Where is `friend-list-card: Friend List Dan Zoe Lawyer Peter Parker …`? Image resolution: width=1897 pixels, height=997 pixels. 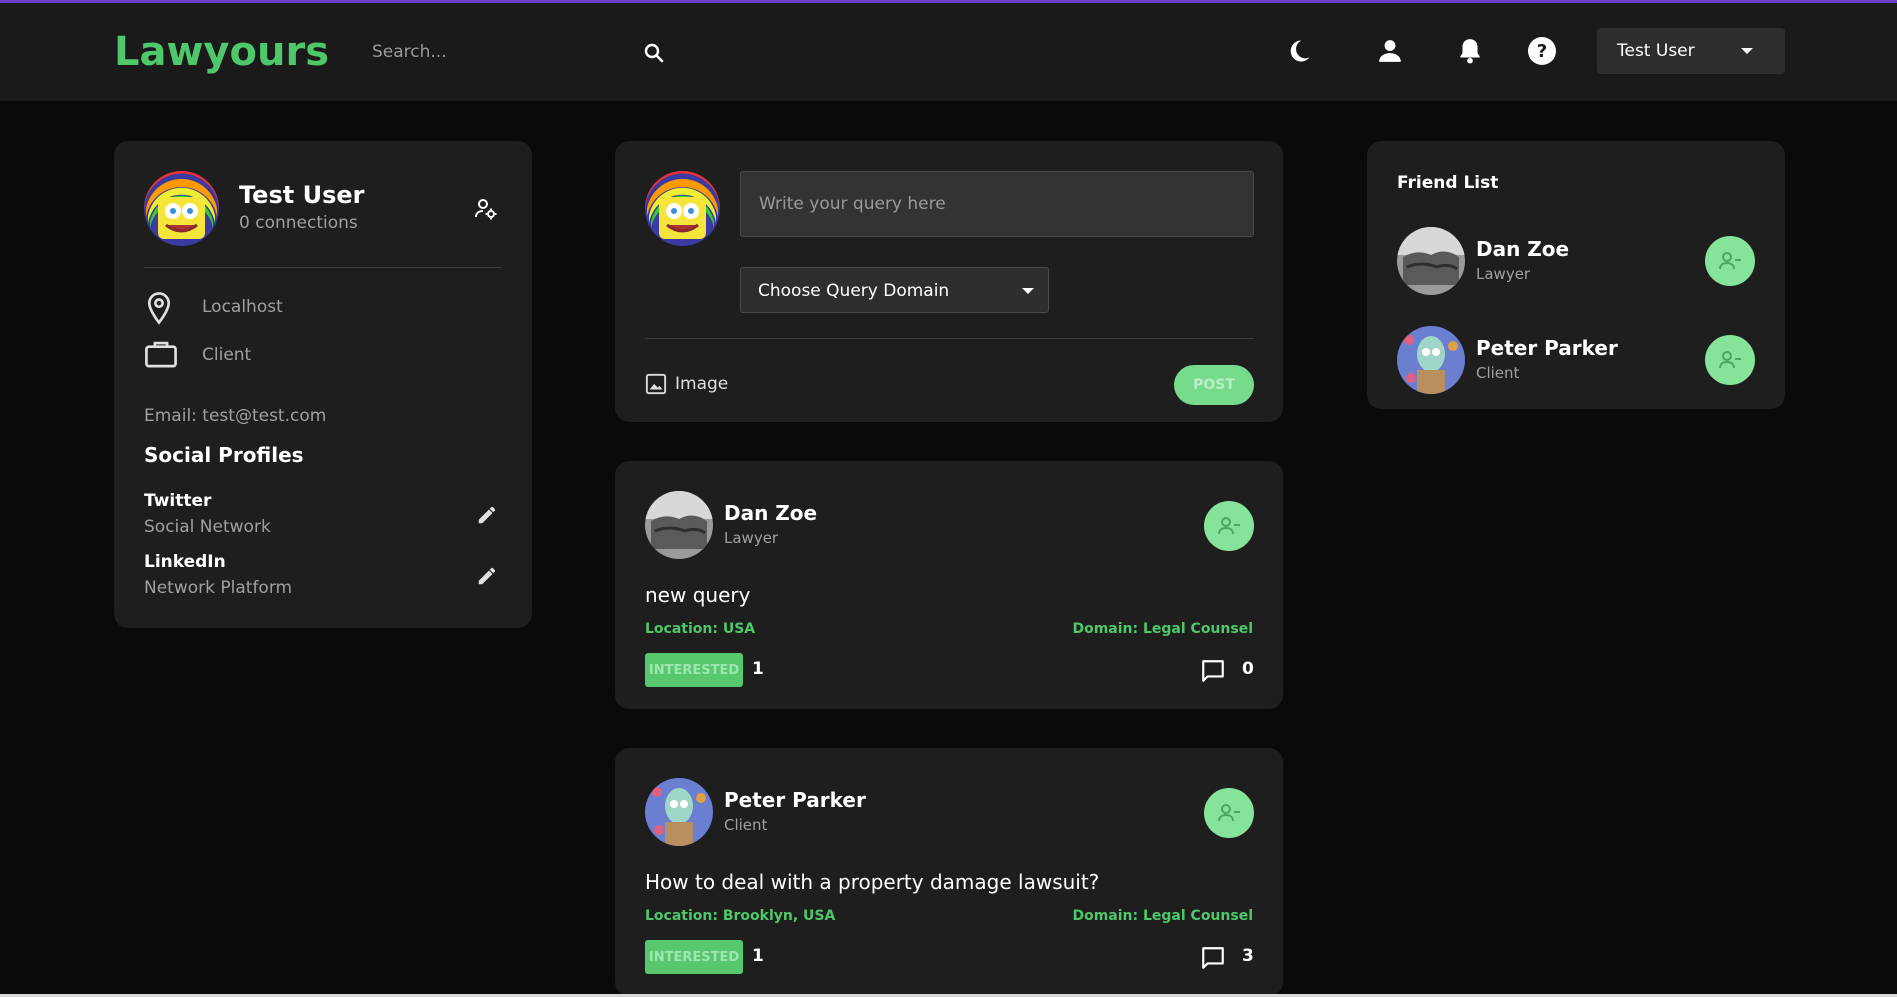 friend-list-card: Friend List Dan Zoe Lawyer Peter Parker … is located at coordinates (1576, 275).